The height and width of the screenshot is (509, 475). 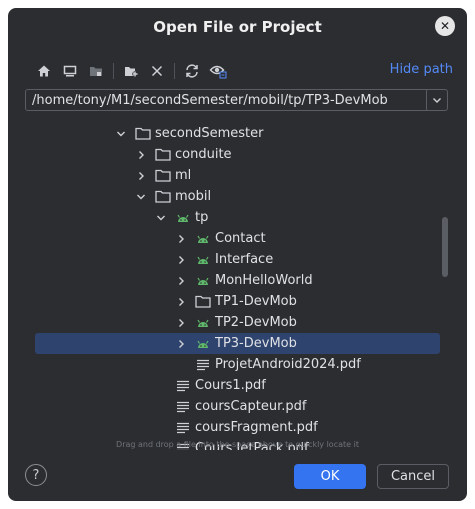 I want to click on home-button, so click(x=44, y=71).